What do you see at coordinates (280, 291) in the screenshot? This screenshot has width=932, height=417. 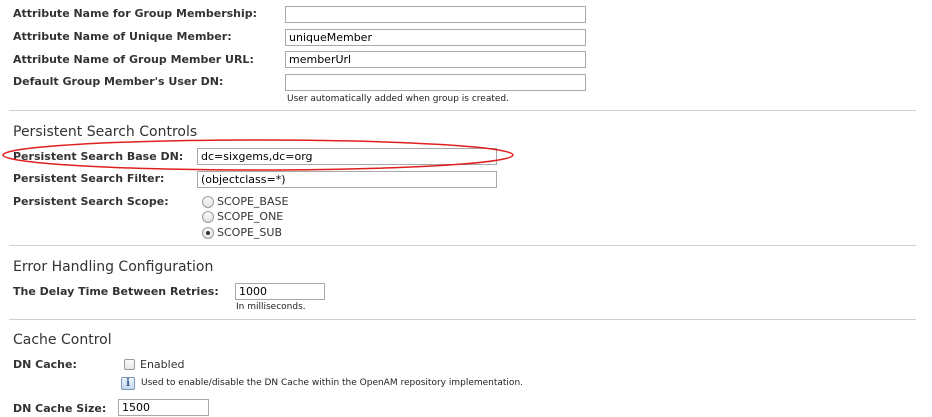 I see `delay-input: 1000` at bounding box center [280, 291].